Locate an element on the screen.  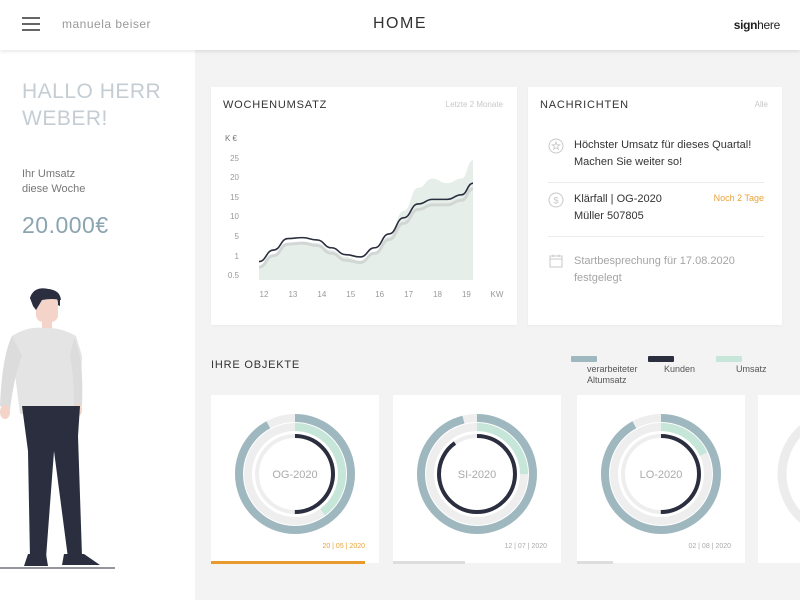
object-card-lo-2020: LO-2020 02 | 08 | 2020 is located at coordinates (661, 479).